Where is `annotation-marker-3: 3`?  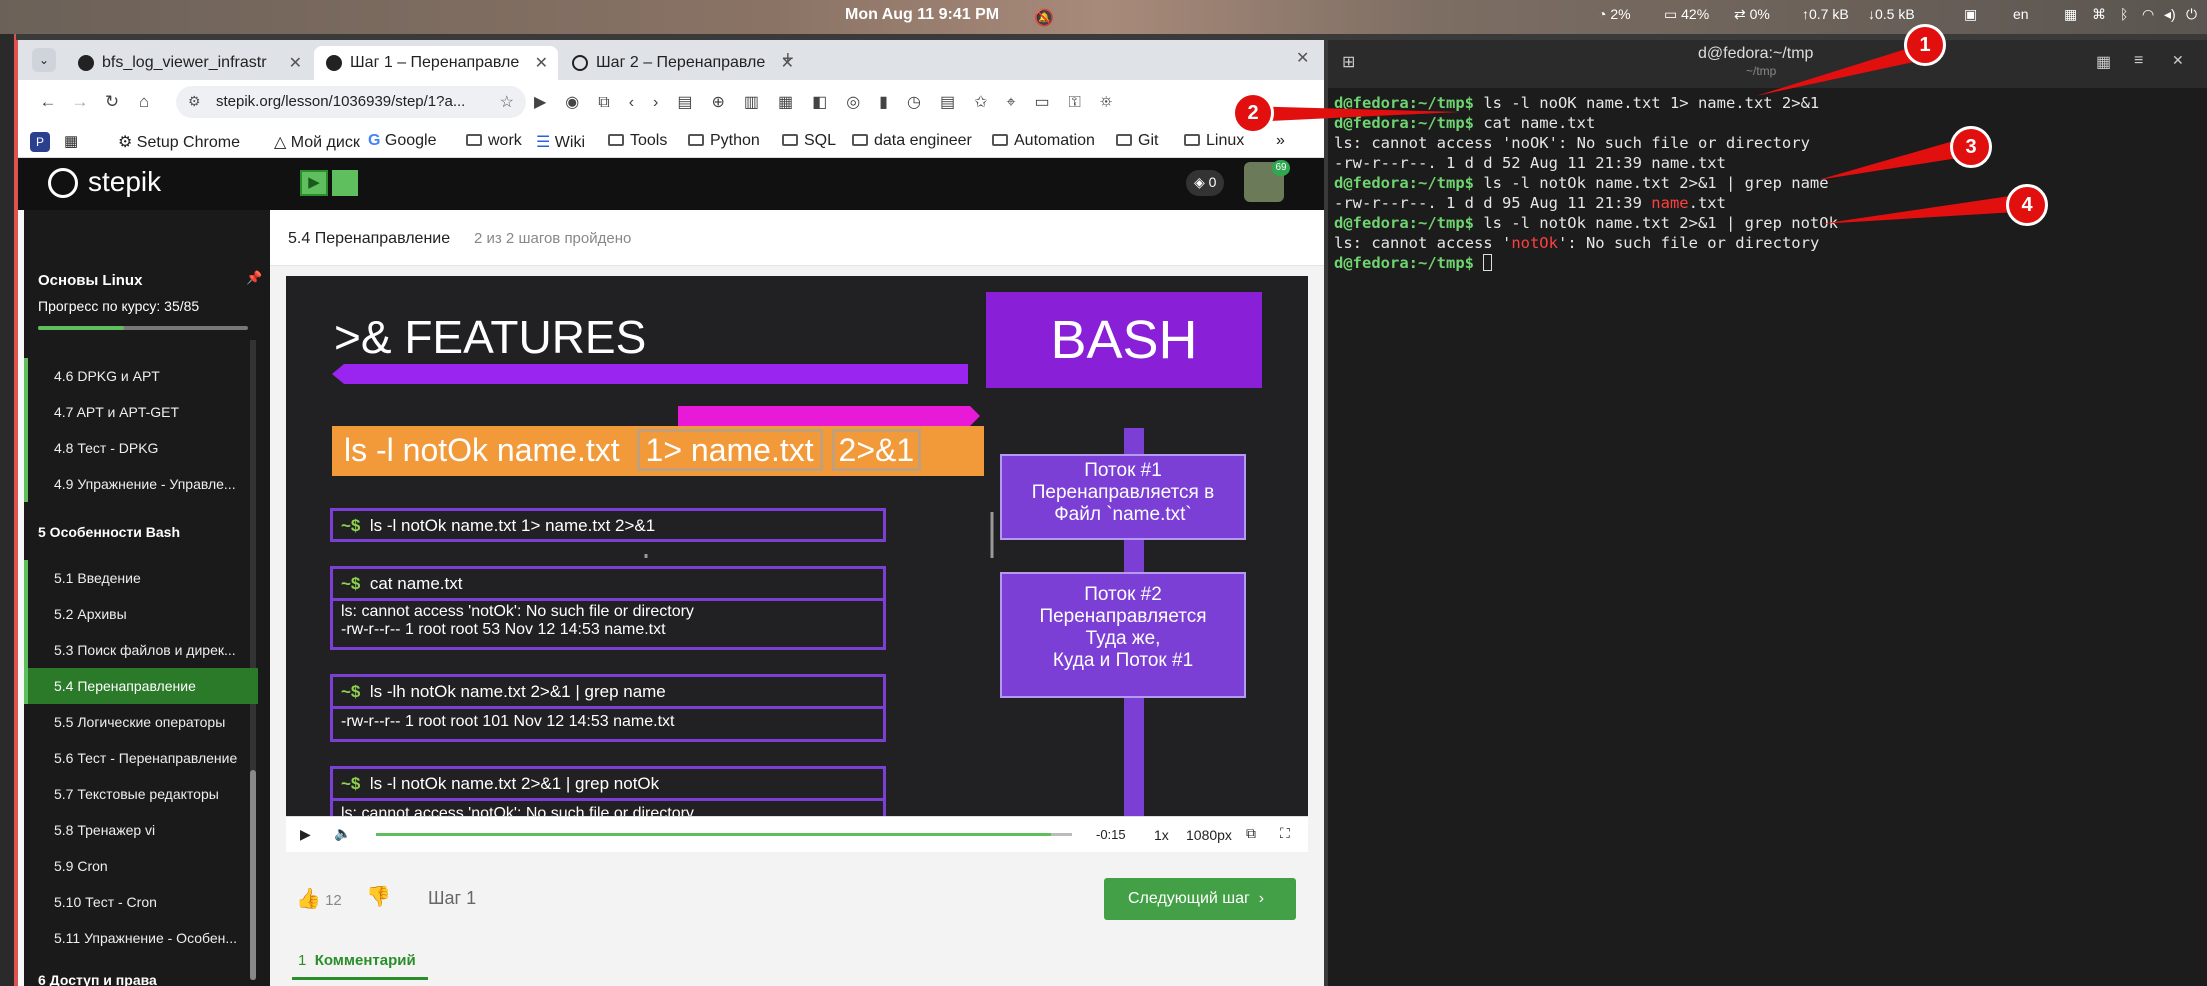 annotation-marker-3: 3 is located at coordinates (1971, 147).